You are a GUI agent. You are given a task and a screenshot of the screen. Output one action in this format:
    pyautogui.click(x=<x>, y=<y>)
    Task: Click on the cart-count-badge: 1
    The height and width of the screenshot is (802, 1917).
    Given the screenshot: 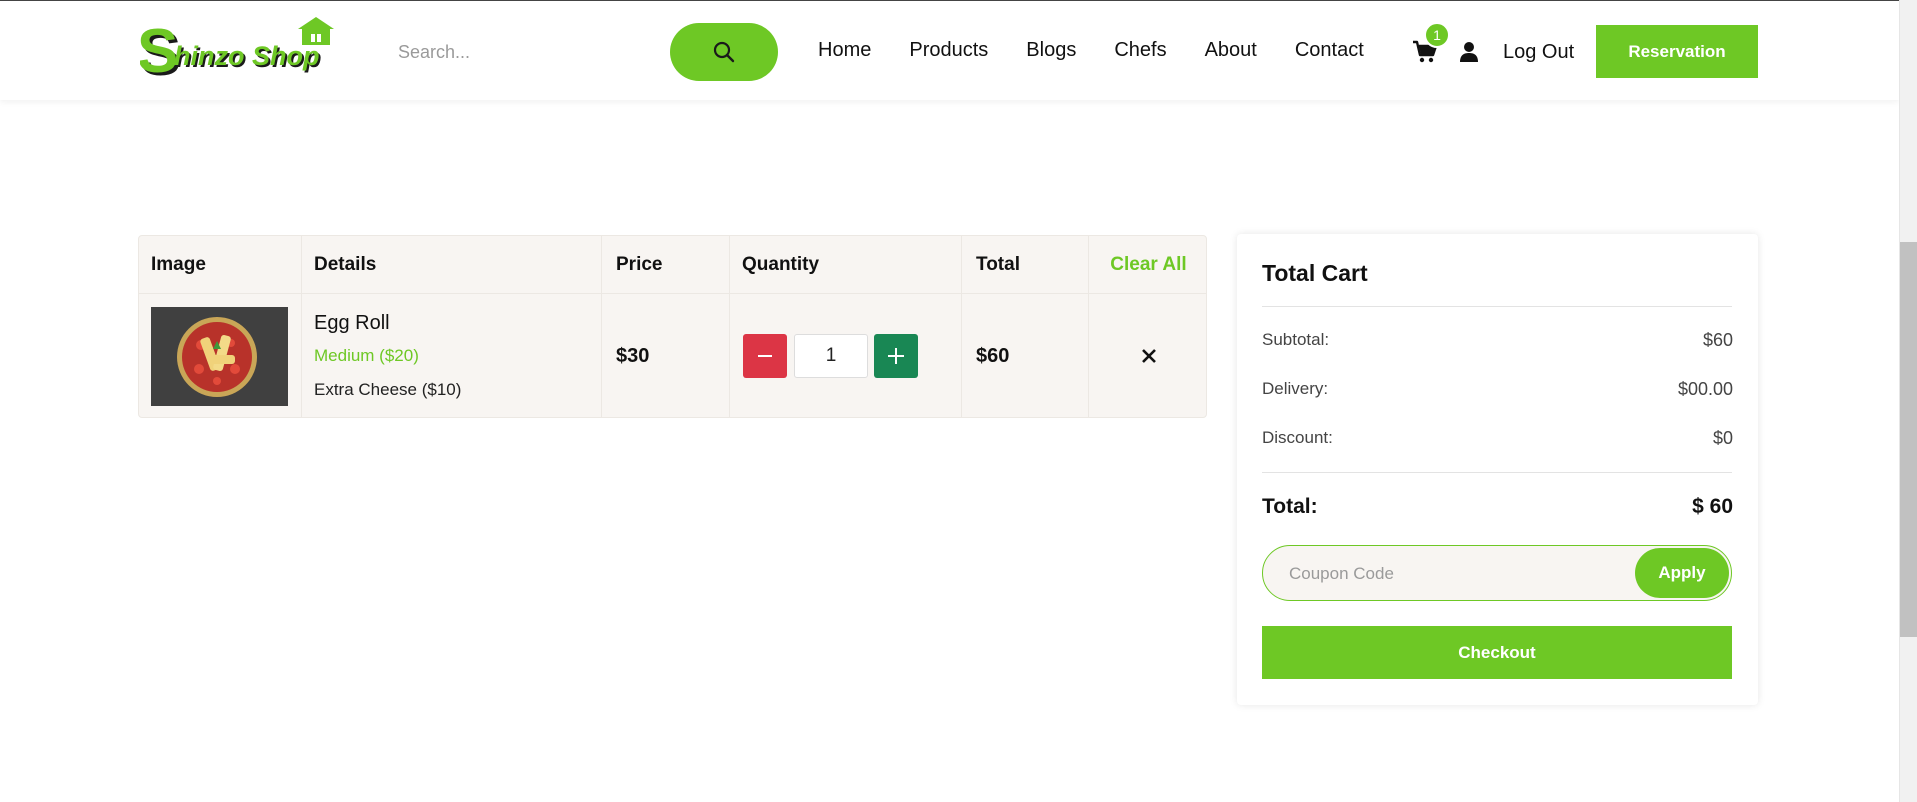 What is the action you would take?
    pyautogui.click(x=1437, y=35)
    